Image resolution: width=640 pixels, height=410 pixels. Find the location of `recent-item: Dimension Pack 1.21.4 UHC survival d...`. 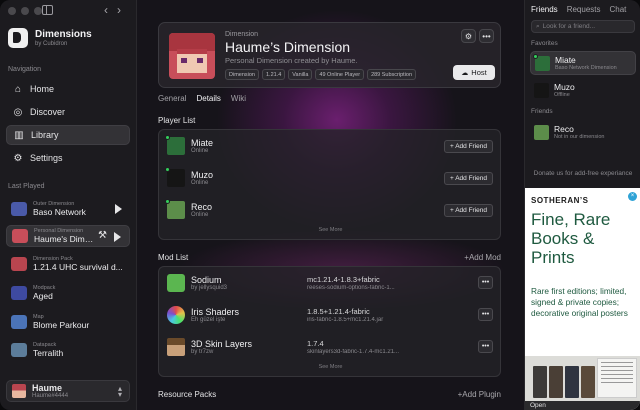

recent-item: Dimension Pack 1.21.4 UHC survival d... is located at coordinates (68, 264).